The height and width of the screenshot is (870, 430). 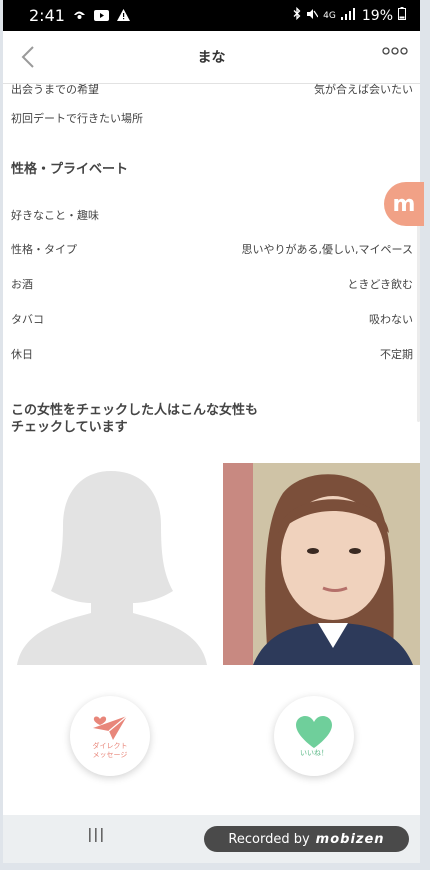 I want to click on row-label: お酒, so click(x=22, y=284).